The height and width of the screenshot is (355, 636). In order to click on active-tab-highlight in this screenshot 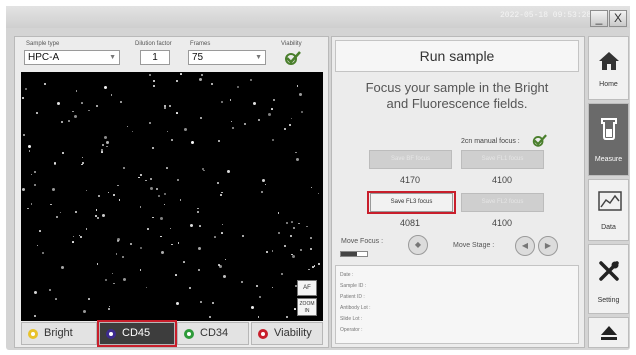, I will do `click(137, 333)`.